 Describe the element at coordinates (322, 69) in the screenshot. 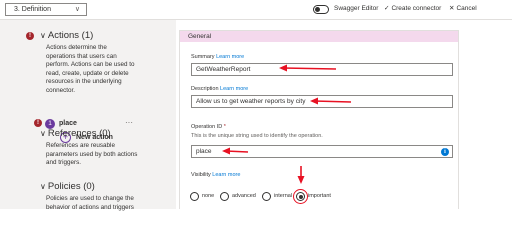

I see `summary-input: GetWeatherReport` at that location.